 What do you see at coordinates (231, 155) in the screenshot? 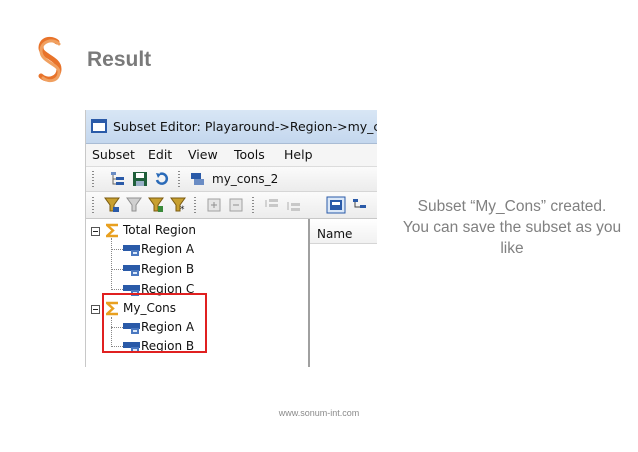
I see `menu-bar: Subset Edit View Tools Help` at bounding box center [231, 155].